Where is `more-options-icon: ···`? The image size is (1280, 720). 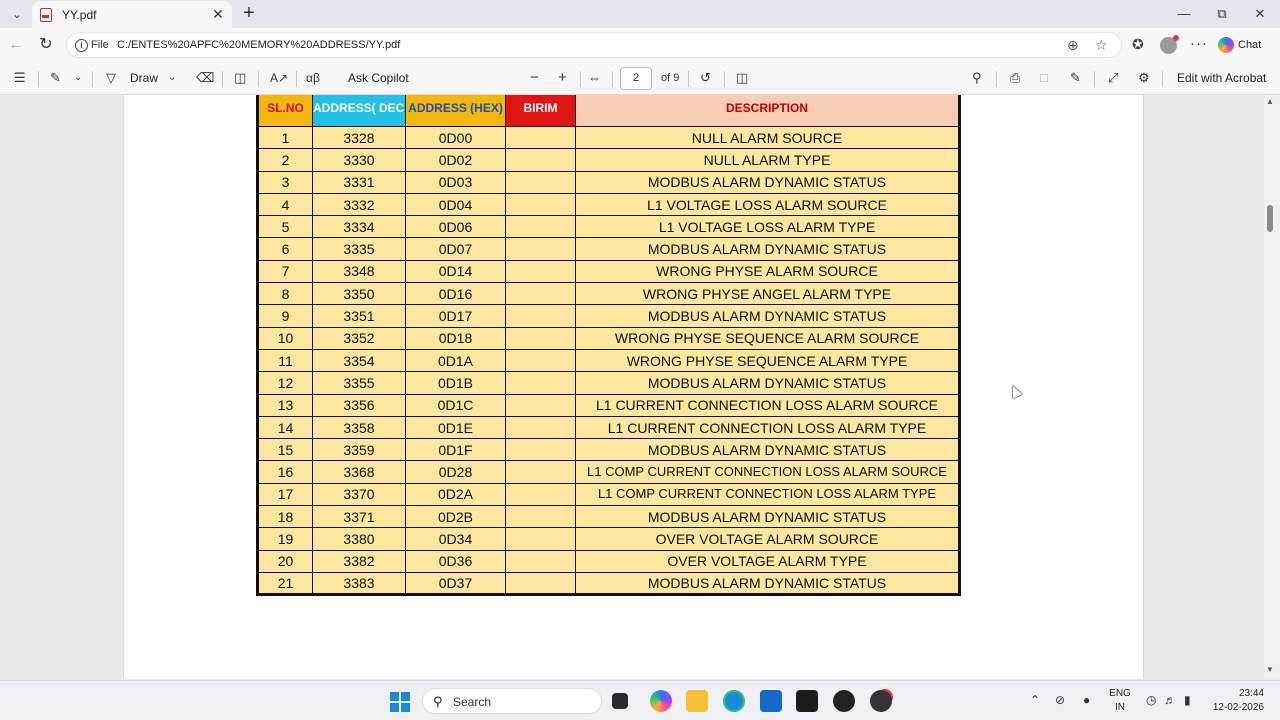 more-options-icon: ··· is located at coordinates (1199, 43).